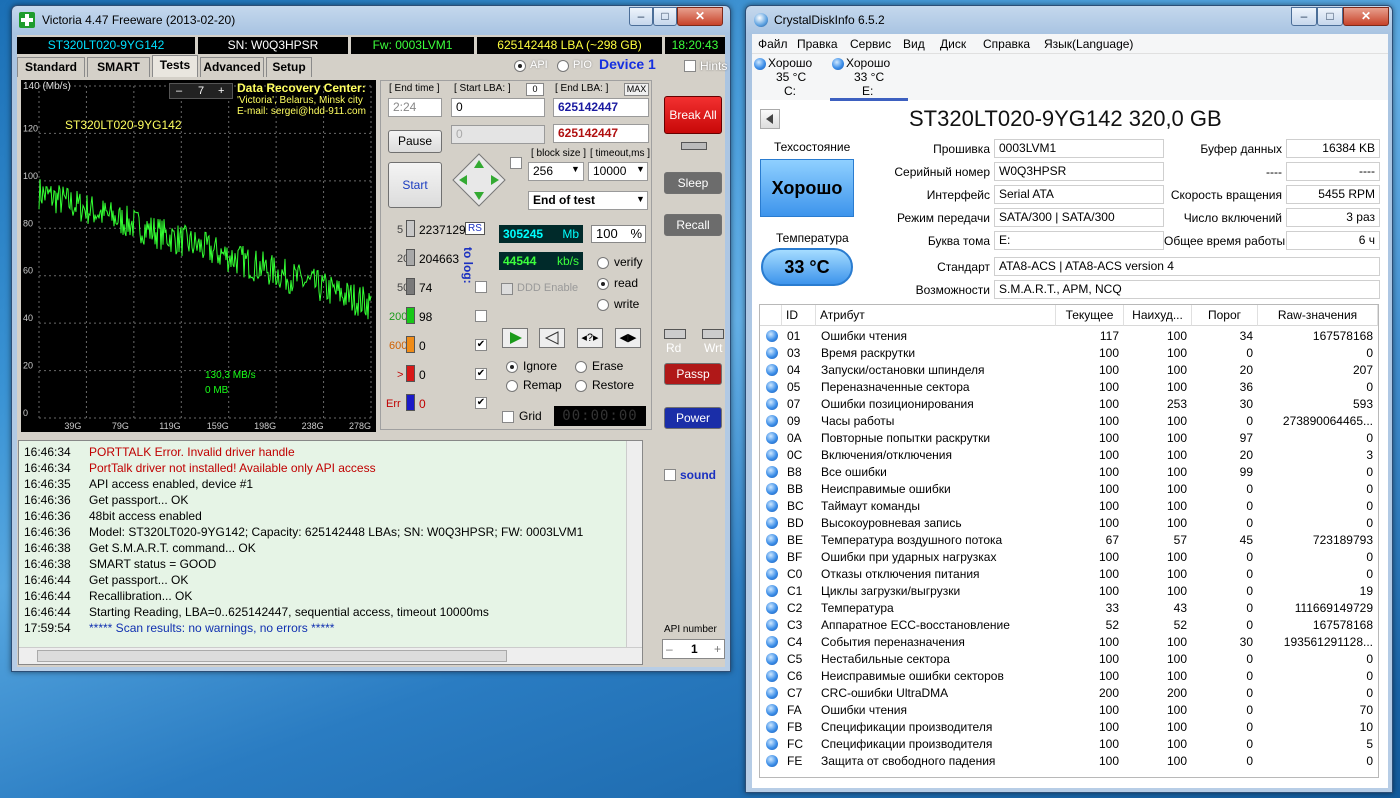  I want to click on stepper-minus: –, so click(669, 649).